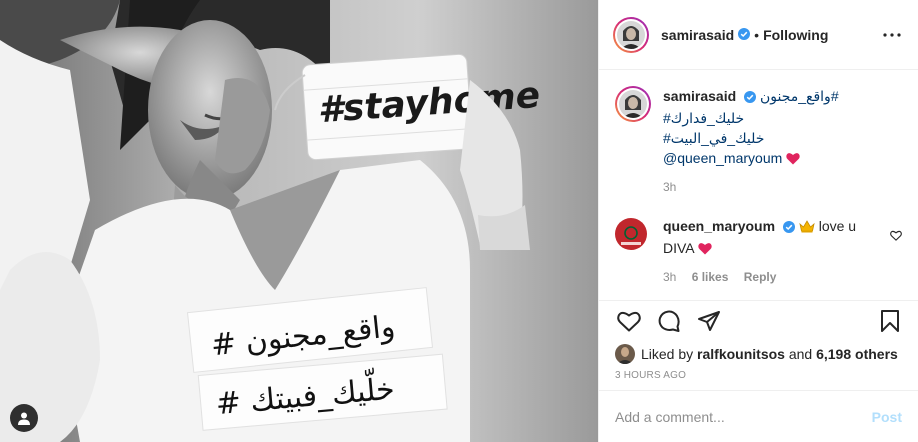 The width and height of the screenshot is (918, 442). What do you see at coordinates (699, 96) in the screenshot?
I see `caption-author: samirasaid` at bounding box center [699, 96].